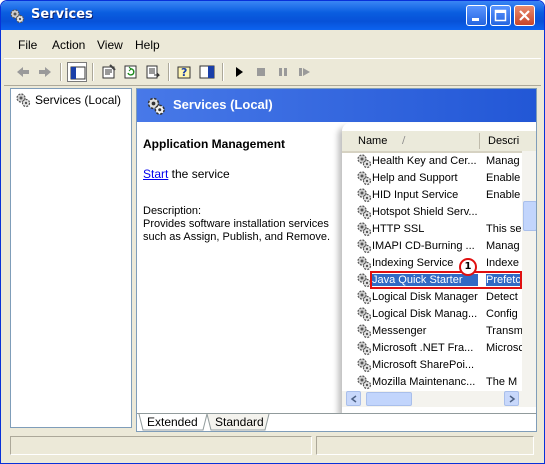 This screenshot has width=545, height=464. I want to click on pause-service-button, so click(283, 72).